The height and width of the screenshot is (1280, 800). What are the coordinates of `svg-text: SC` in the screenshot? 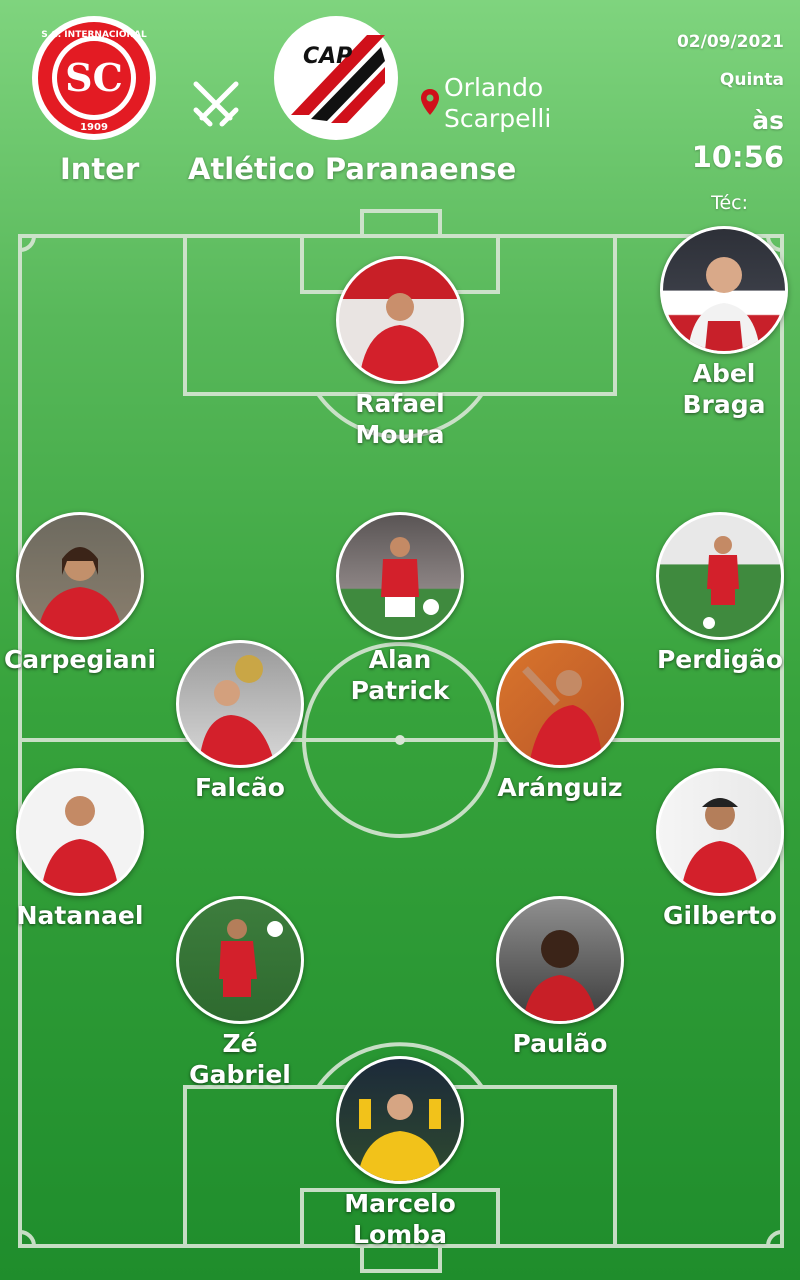 It's located at (94, 77).